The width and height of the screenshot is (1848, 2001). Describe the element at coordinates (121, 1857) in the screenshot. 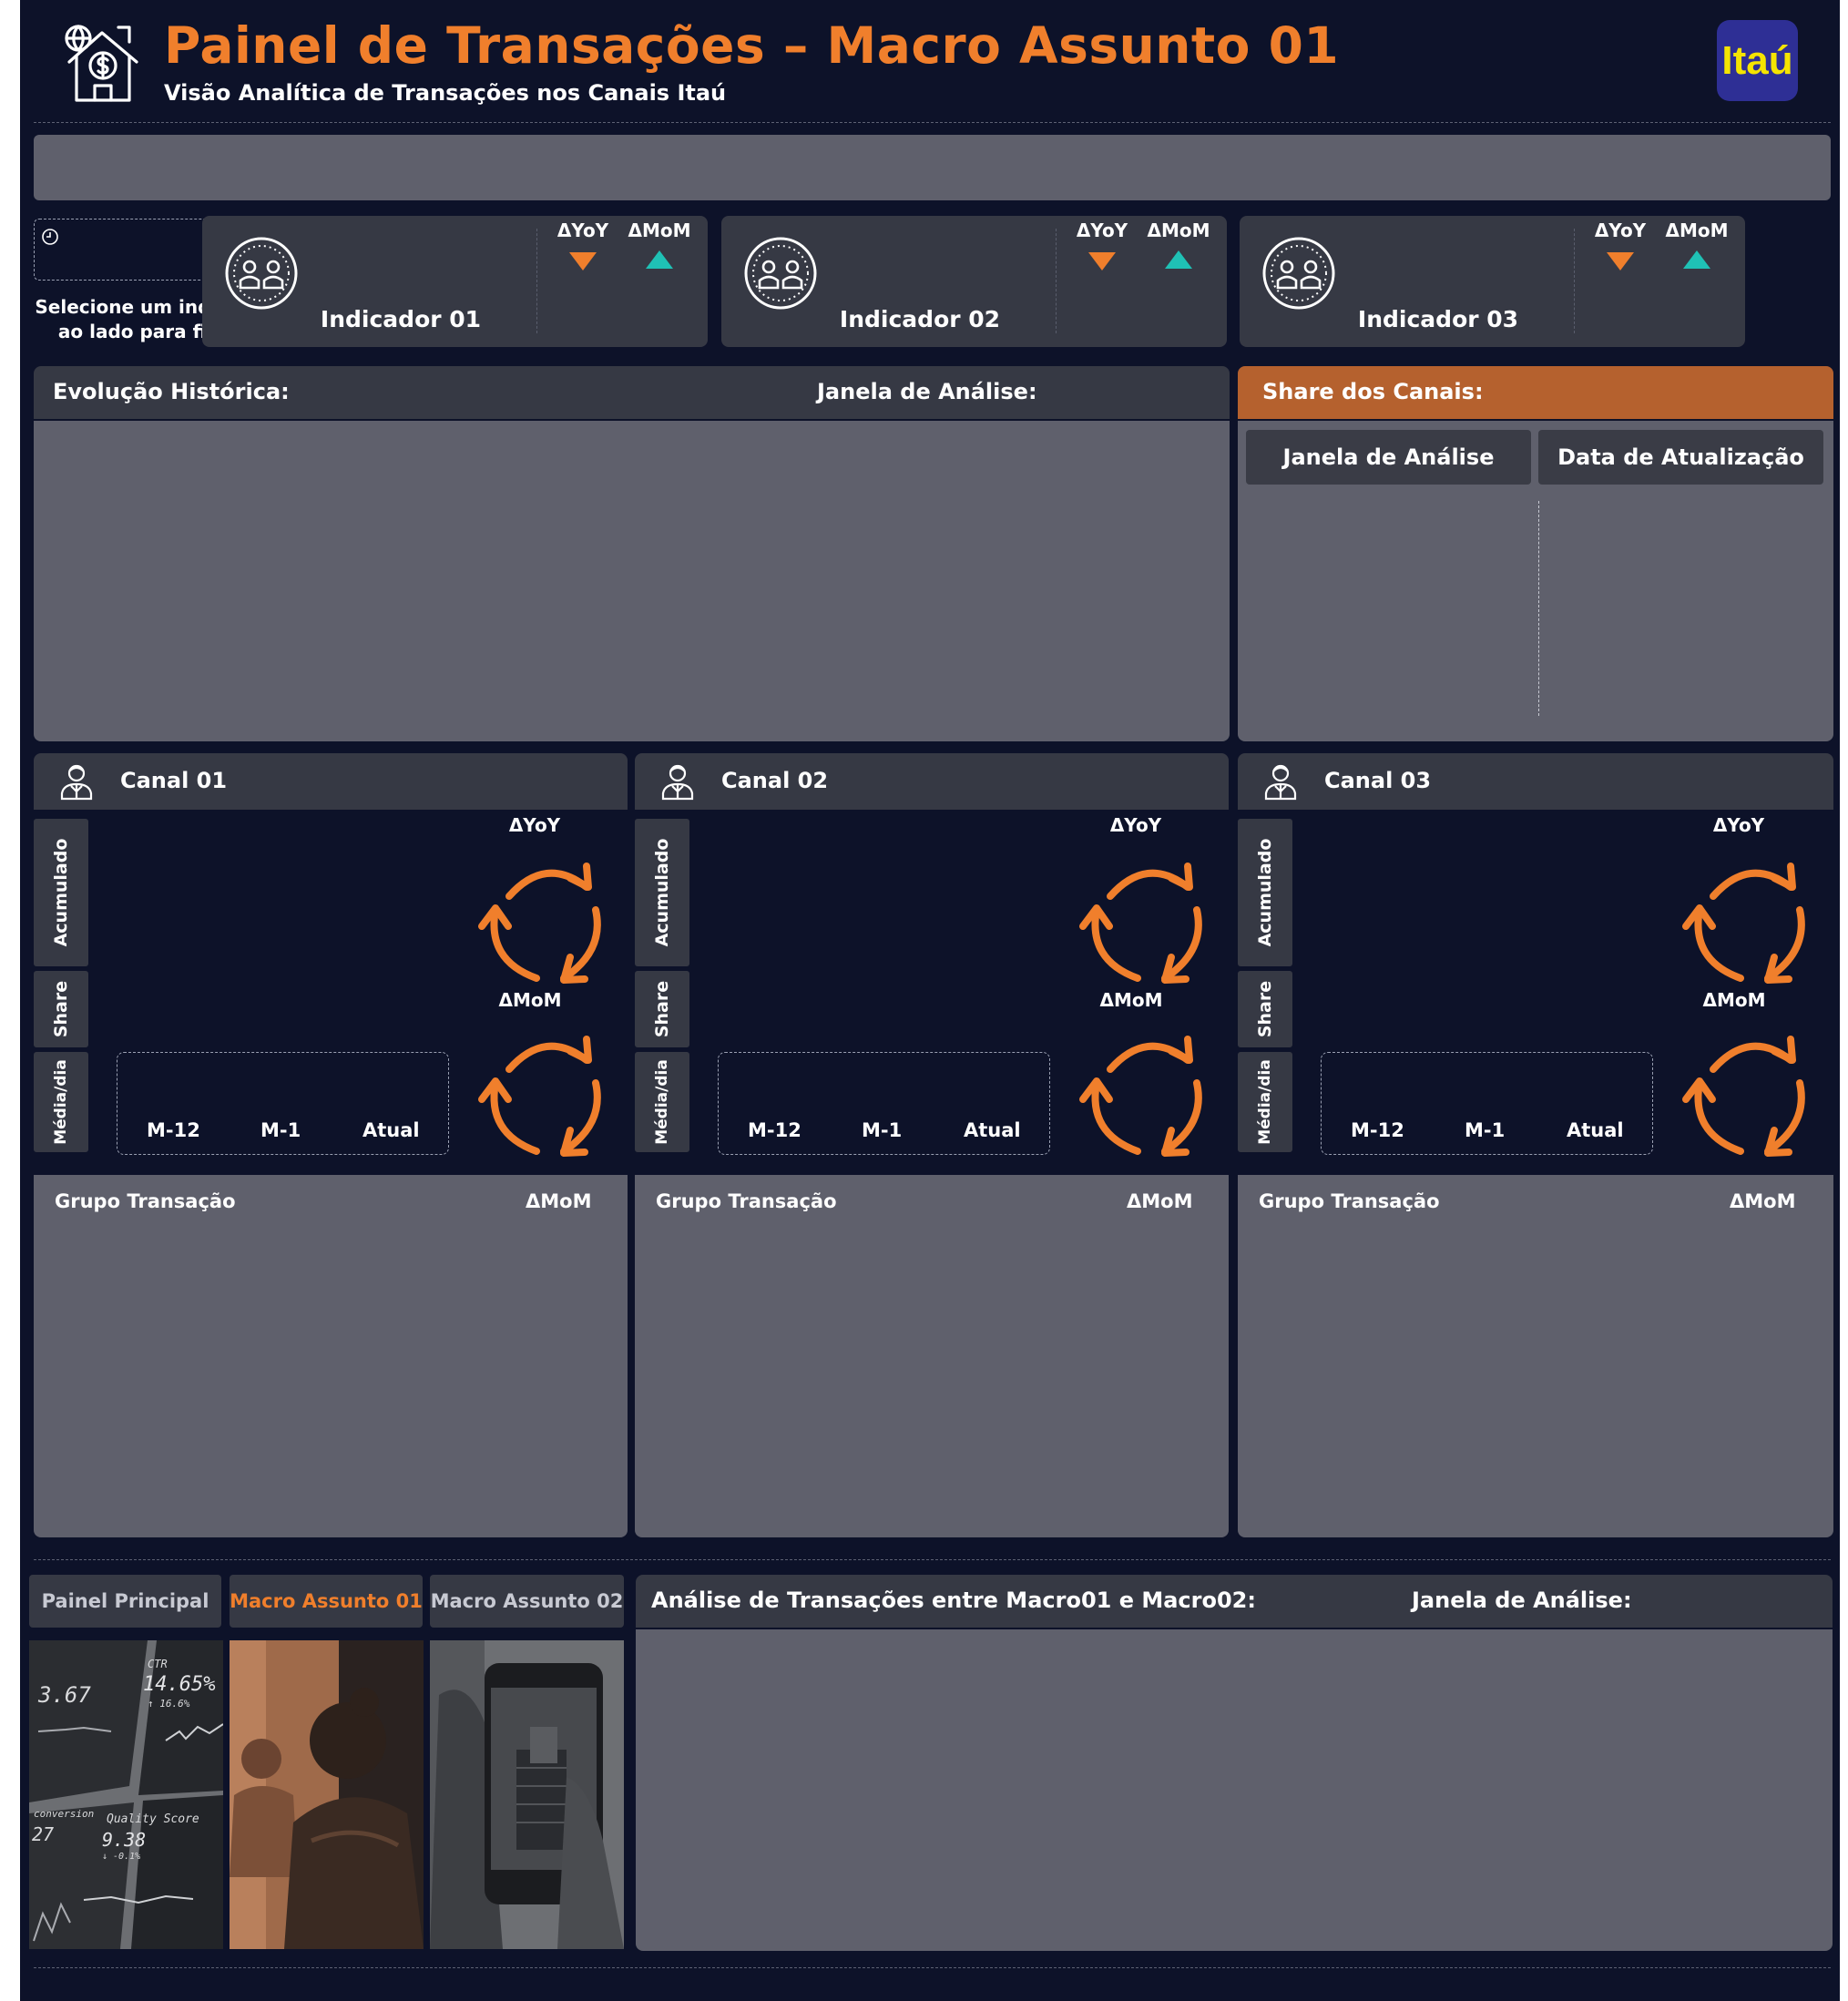

I see `photo-quality-delta: ↓ -0.1%` at that location.